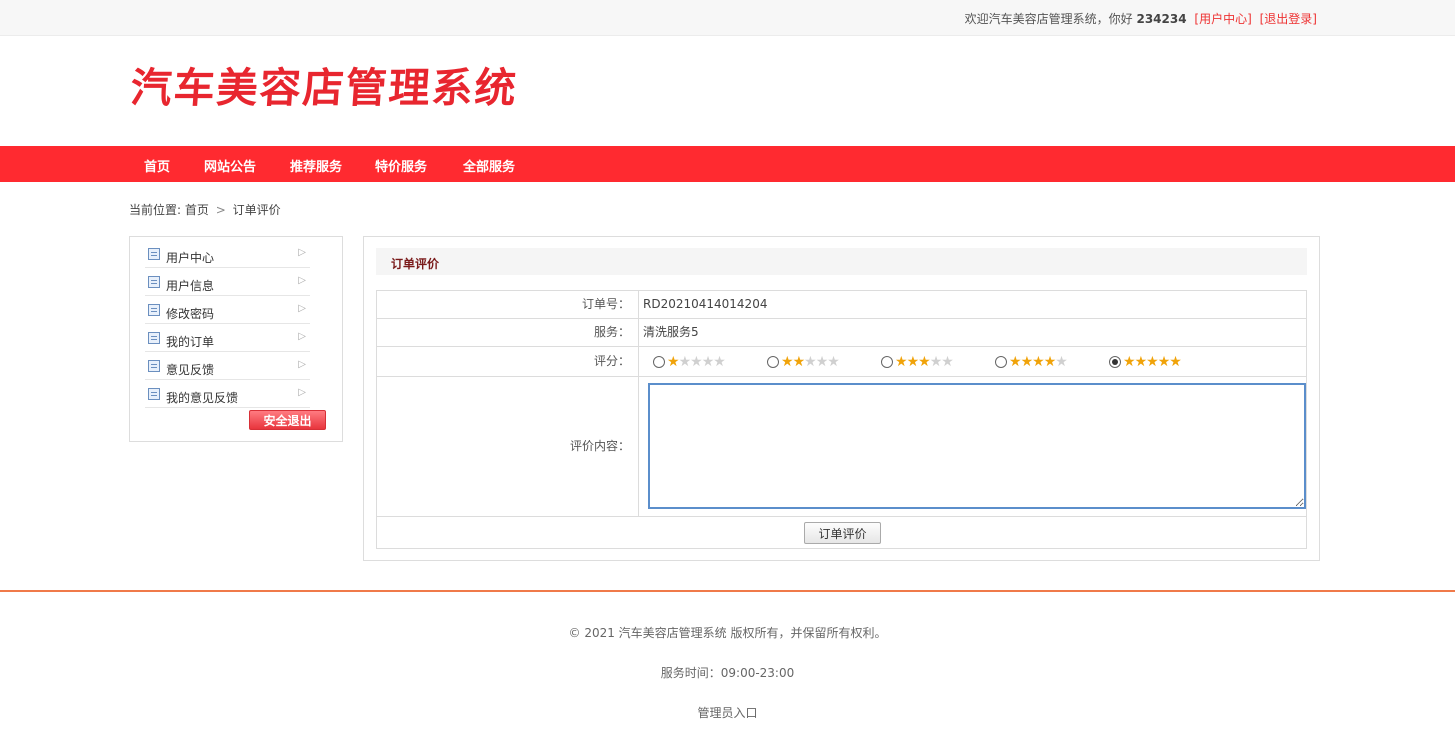 This screenshot has width=1455, height=736. I want to click on form-row-content: 评价内容：, so click(841, 447).